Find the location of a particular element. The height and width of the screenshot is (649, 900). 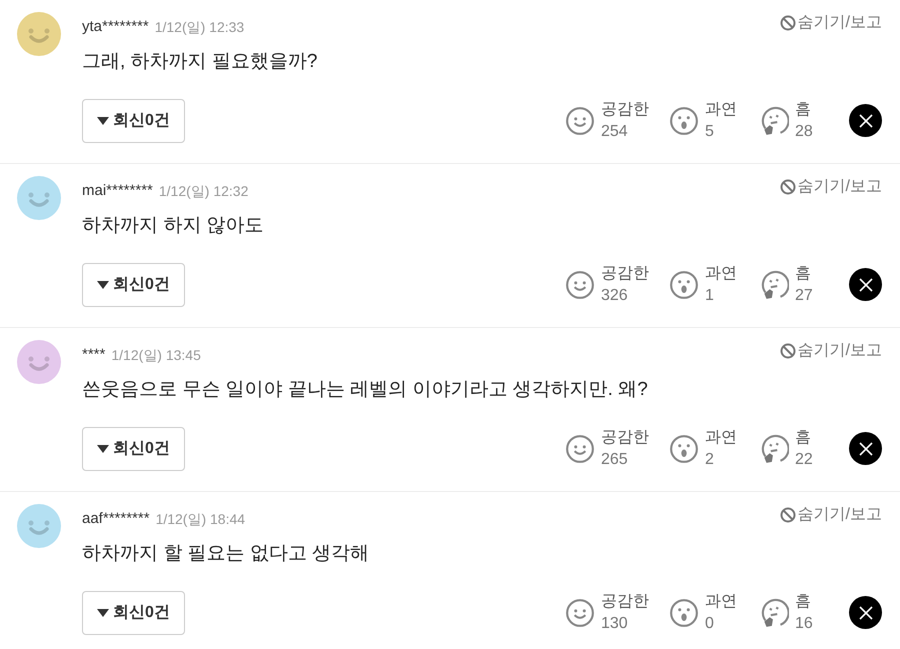

user-name: mai******** is located at coordinates (117, 190).